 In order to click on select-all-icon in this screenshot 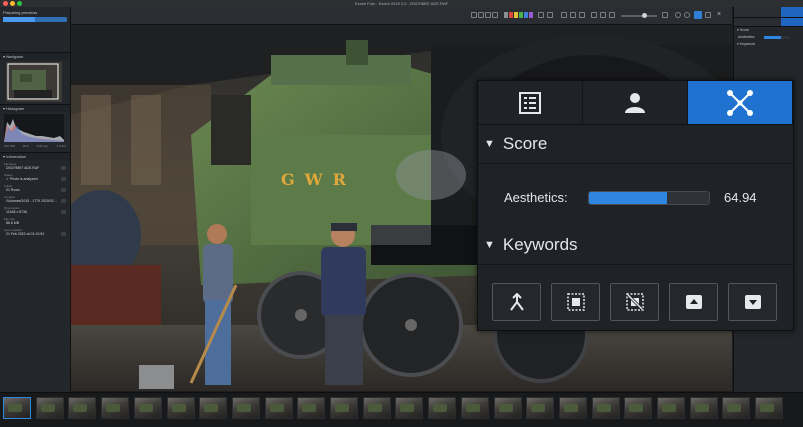, I will do `click(575, 302)`.